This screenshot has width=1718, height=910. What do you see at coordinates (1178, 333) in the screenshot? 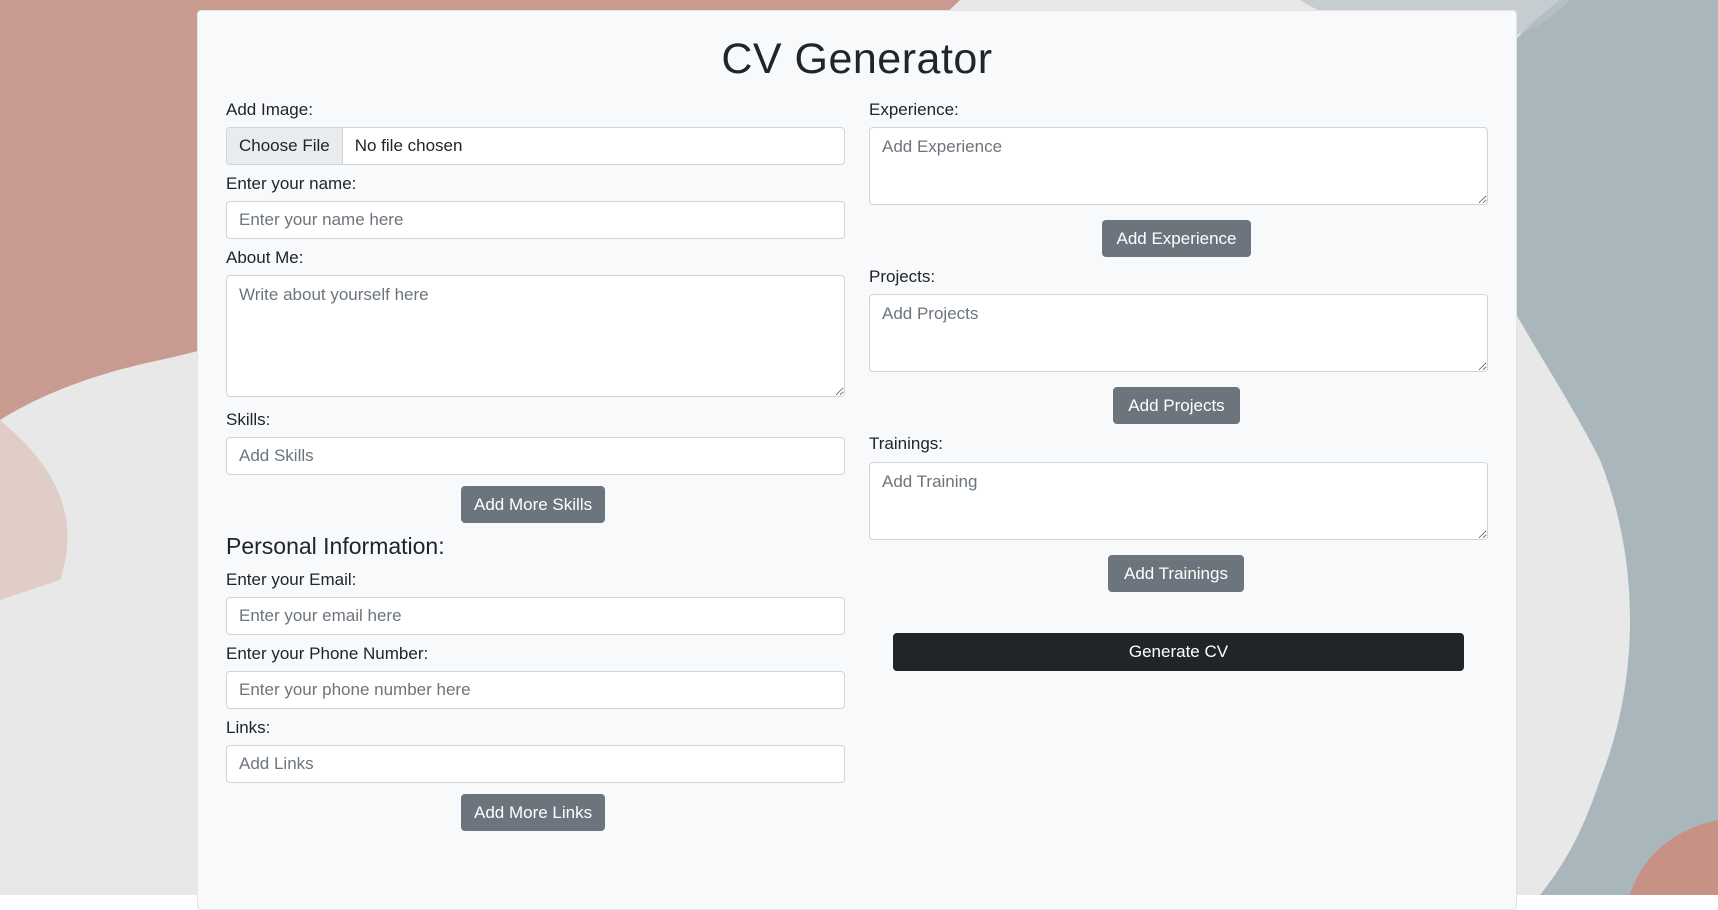
I see `projects-textarea` at bounding box center [1178, 333].